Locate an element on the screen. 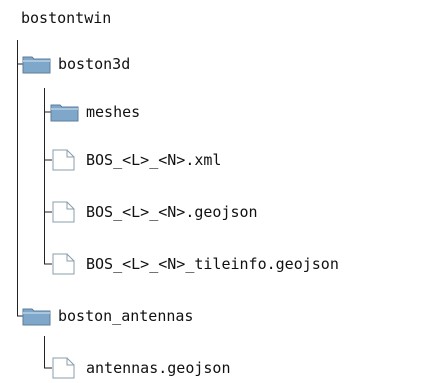  file-label-antennas-geojson: antennas.geojson is located at coordinates (158, 368).